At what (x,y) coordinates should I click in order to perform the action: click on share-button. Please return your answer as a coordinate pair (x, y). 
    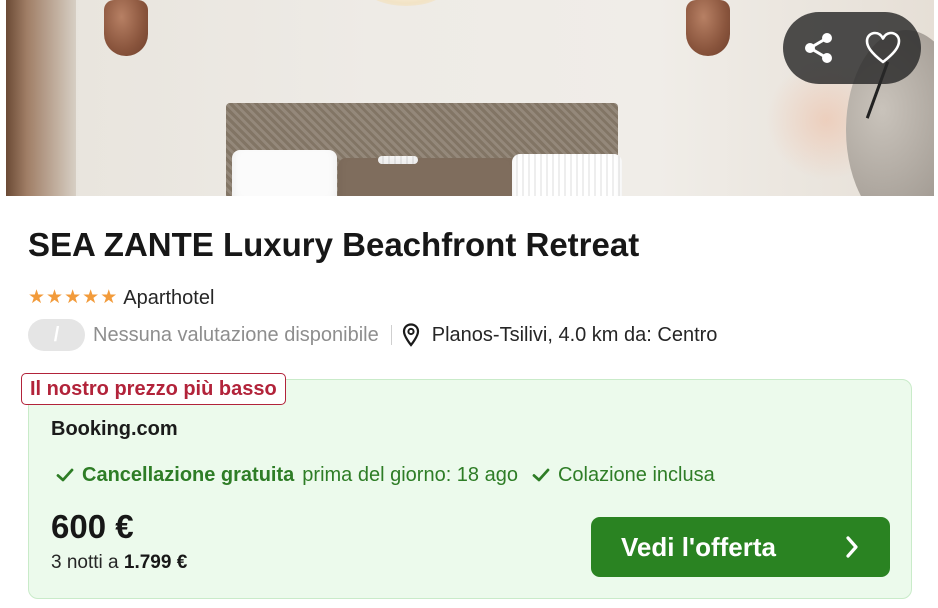
    Looking at the image, I should click on (819, 48).